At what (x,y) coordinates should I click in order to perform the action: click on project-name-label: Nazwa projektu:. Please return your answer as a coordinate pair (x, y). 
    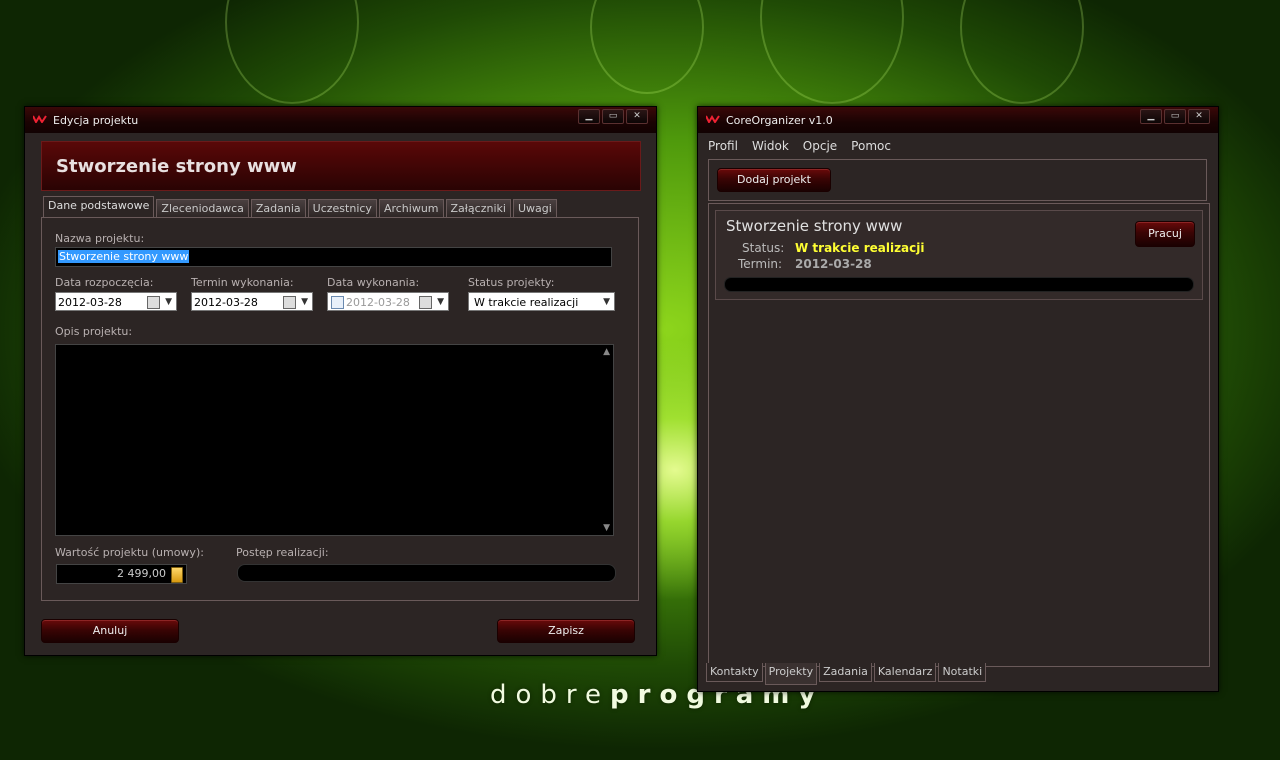
    Looking at the image, I should click on (100, 238).